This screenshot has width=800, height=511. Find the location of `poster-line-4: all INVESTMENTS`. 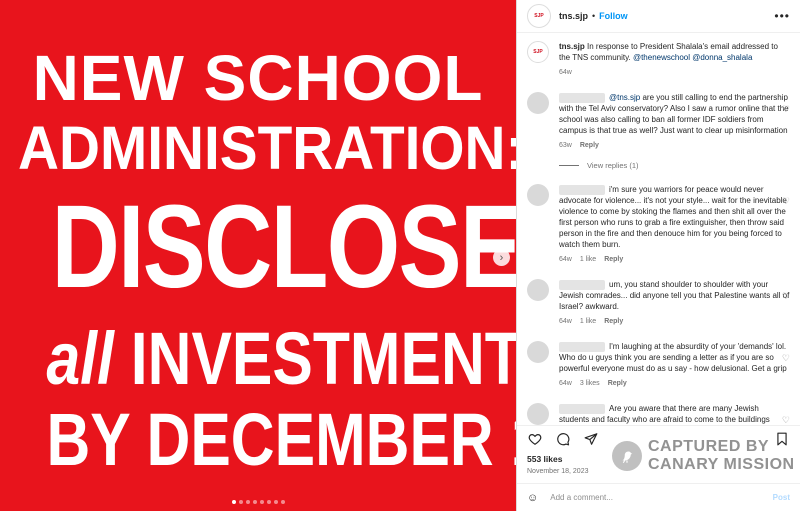

poster-line-4: all INVESTMENTS is located at coordinates (281, 359).